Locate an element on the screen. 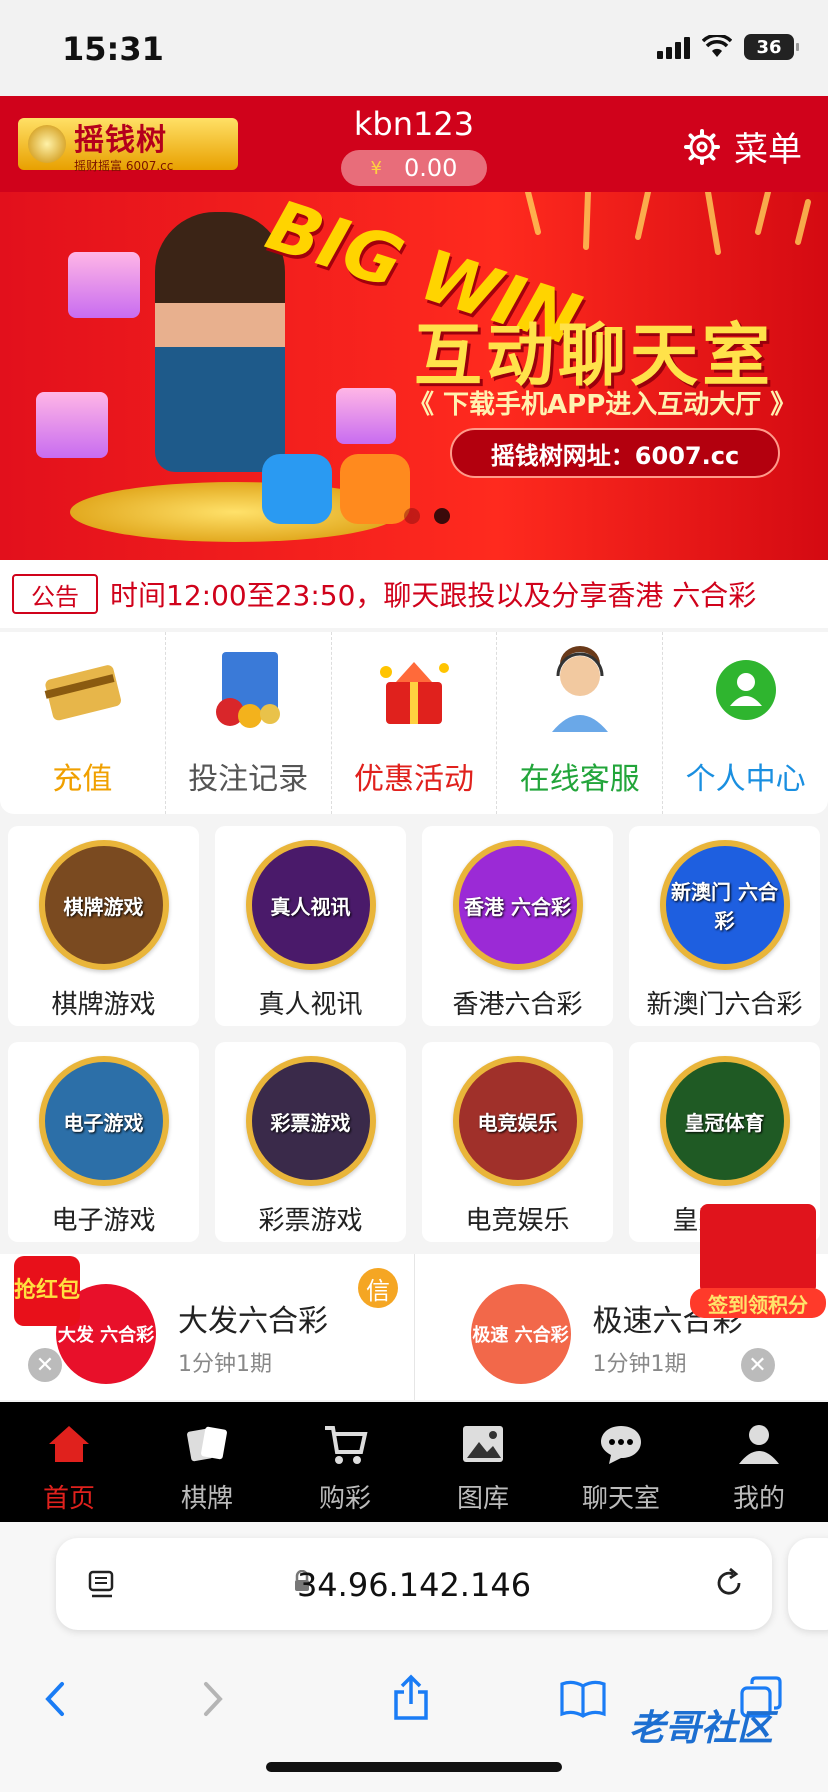  game-label: 香港六合彩 is located at coordinates (517, 1005).